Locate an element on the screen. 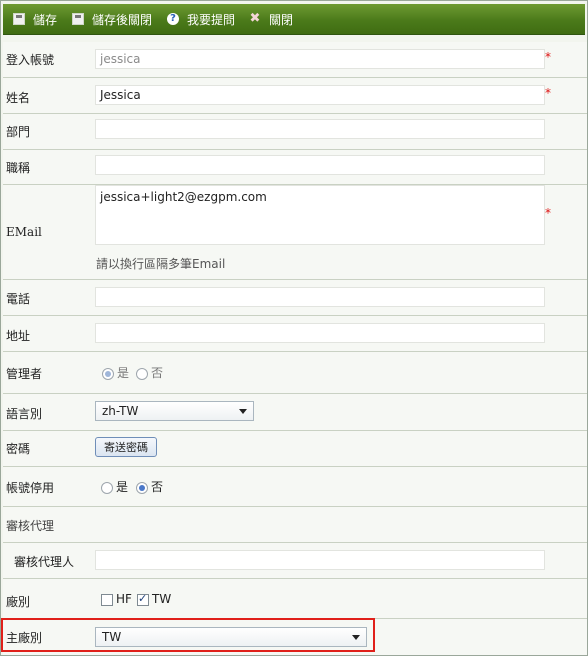 Image resolution: width=588 pixels, height=656 pixels. admin-yes-option: 是 is located at coordinates (115, 372).